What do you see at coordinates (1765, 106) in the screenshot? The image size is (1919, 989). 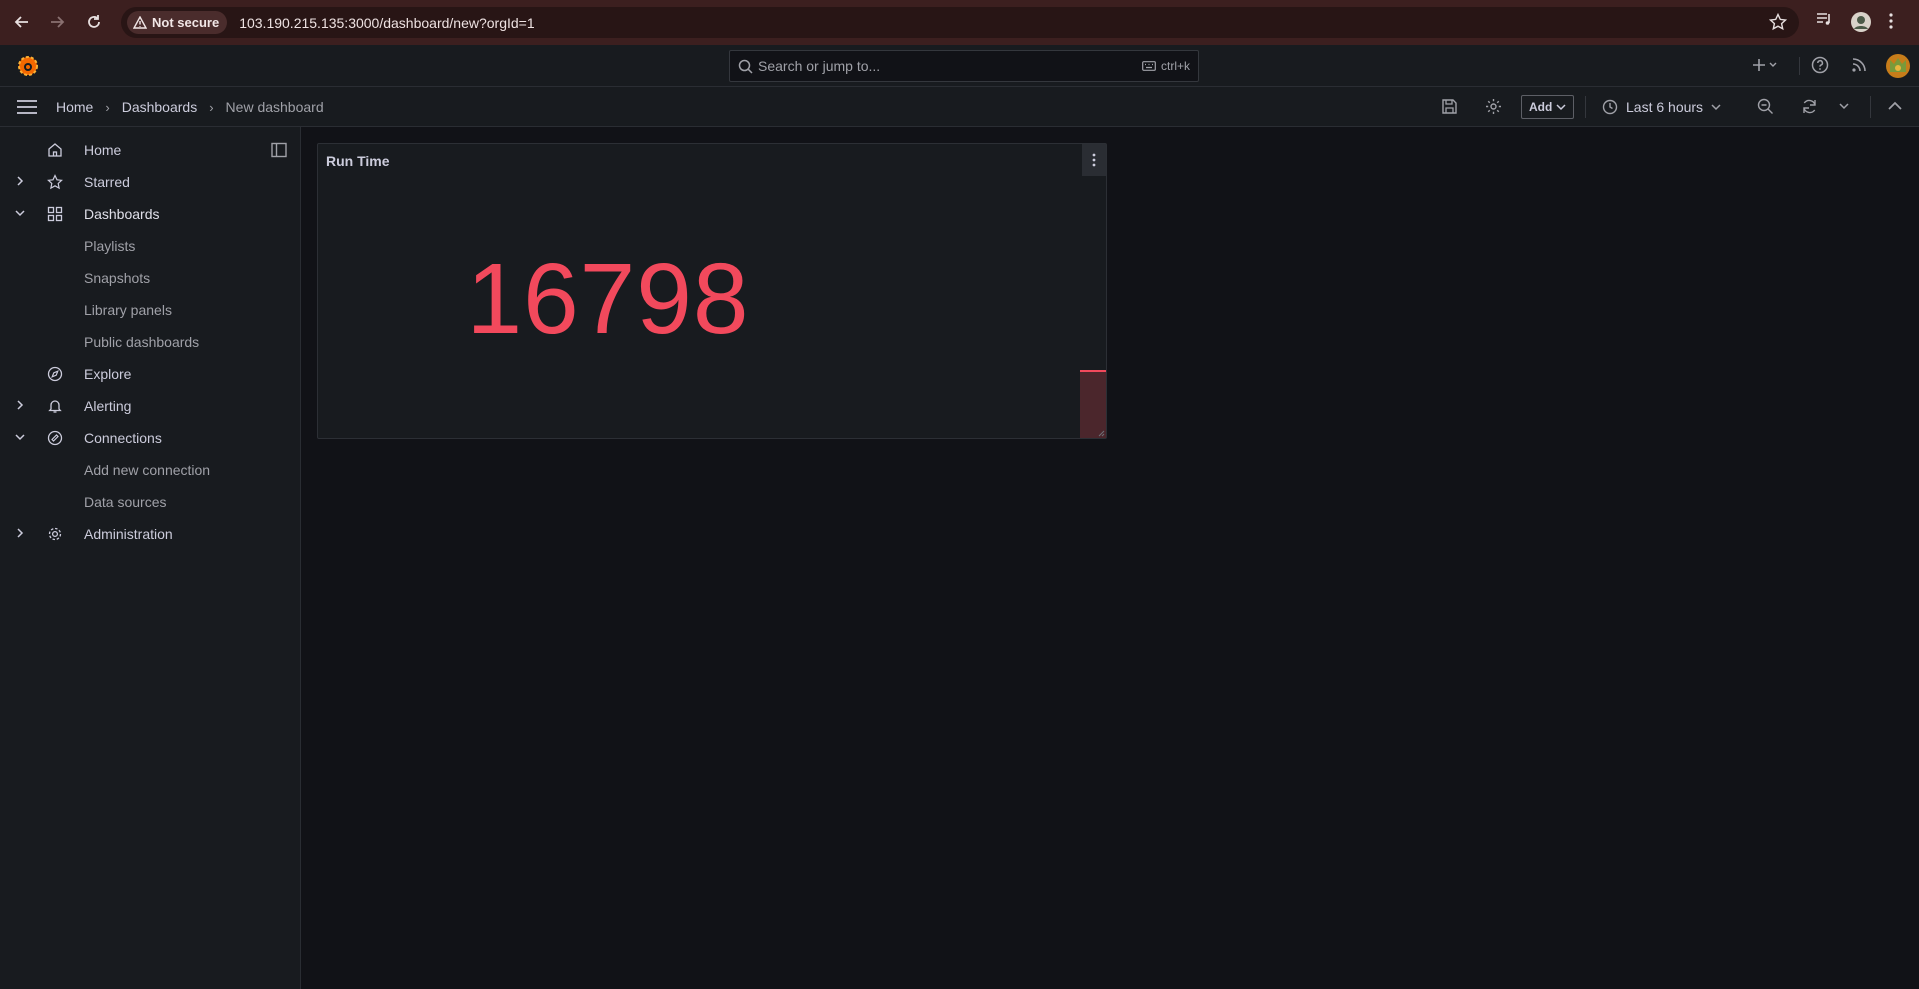 I see `zoom-out-icon` at bounding box center [1765, 106].